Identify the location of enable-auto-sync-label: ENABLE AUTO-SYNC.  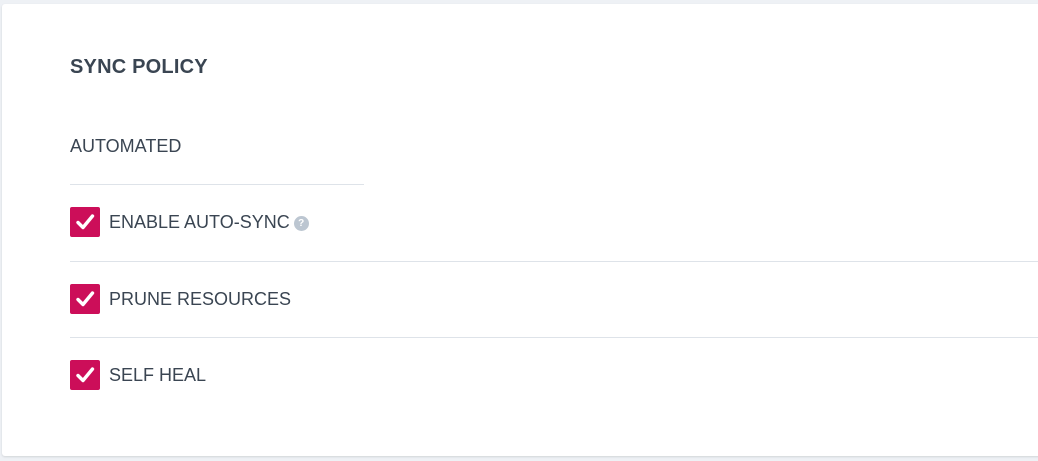
(199, 221).